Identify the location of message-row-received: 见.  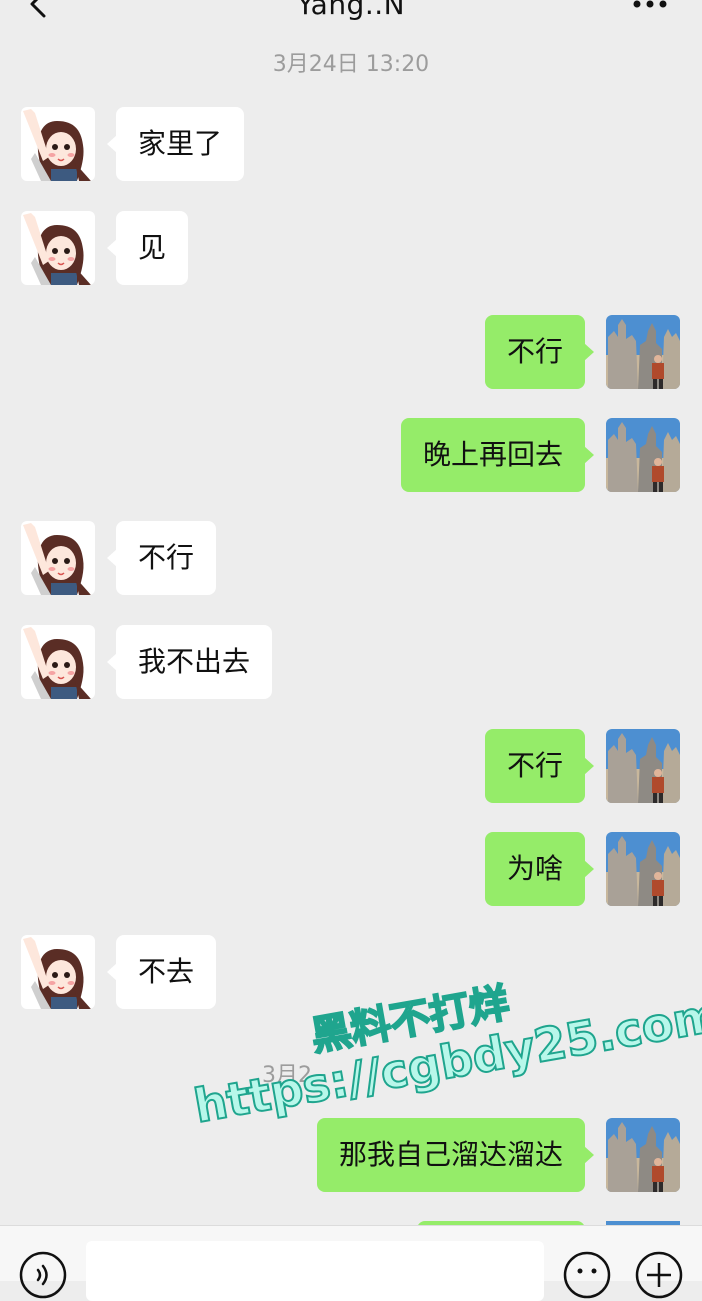
(351, 248).